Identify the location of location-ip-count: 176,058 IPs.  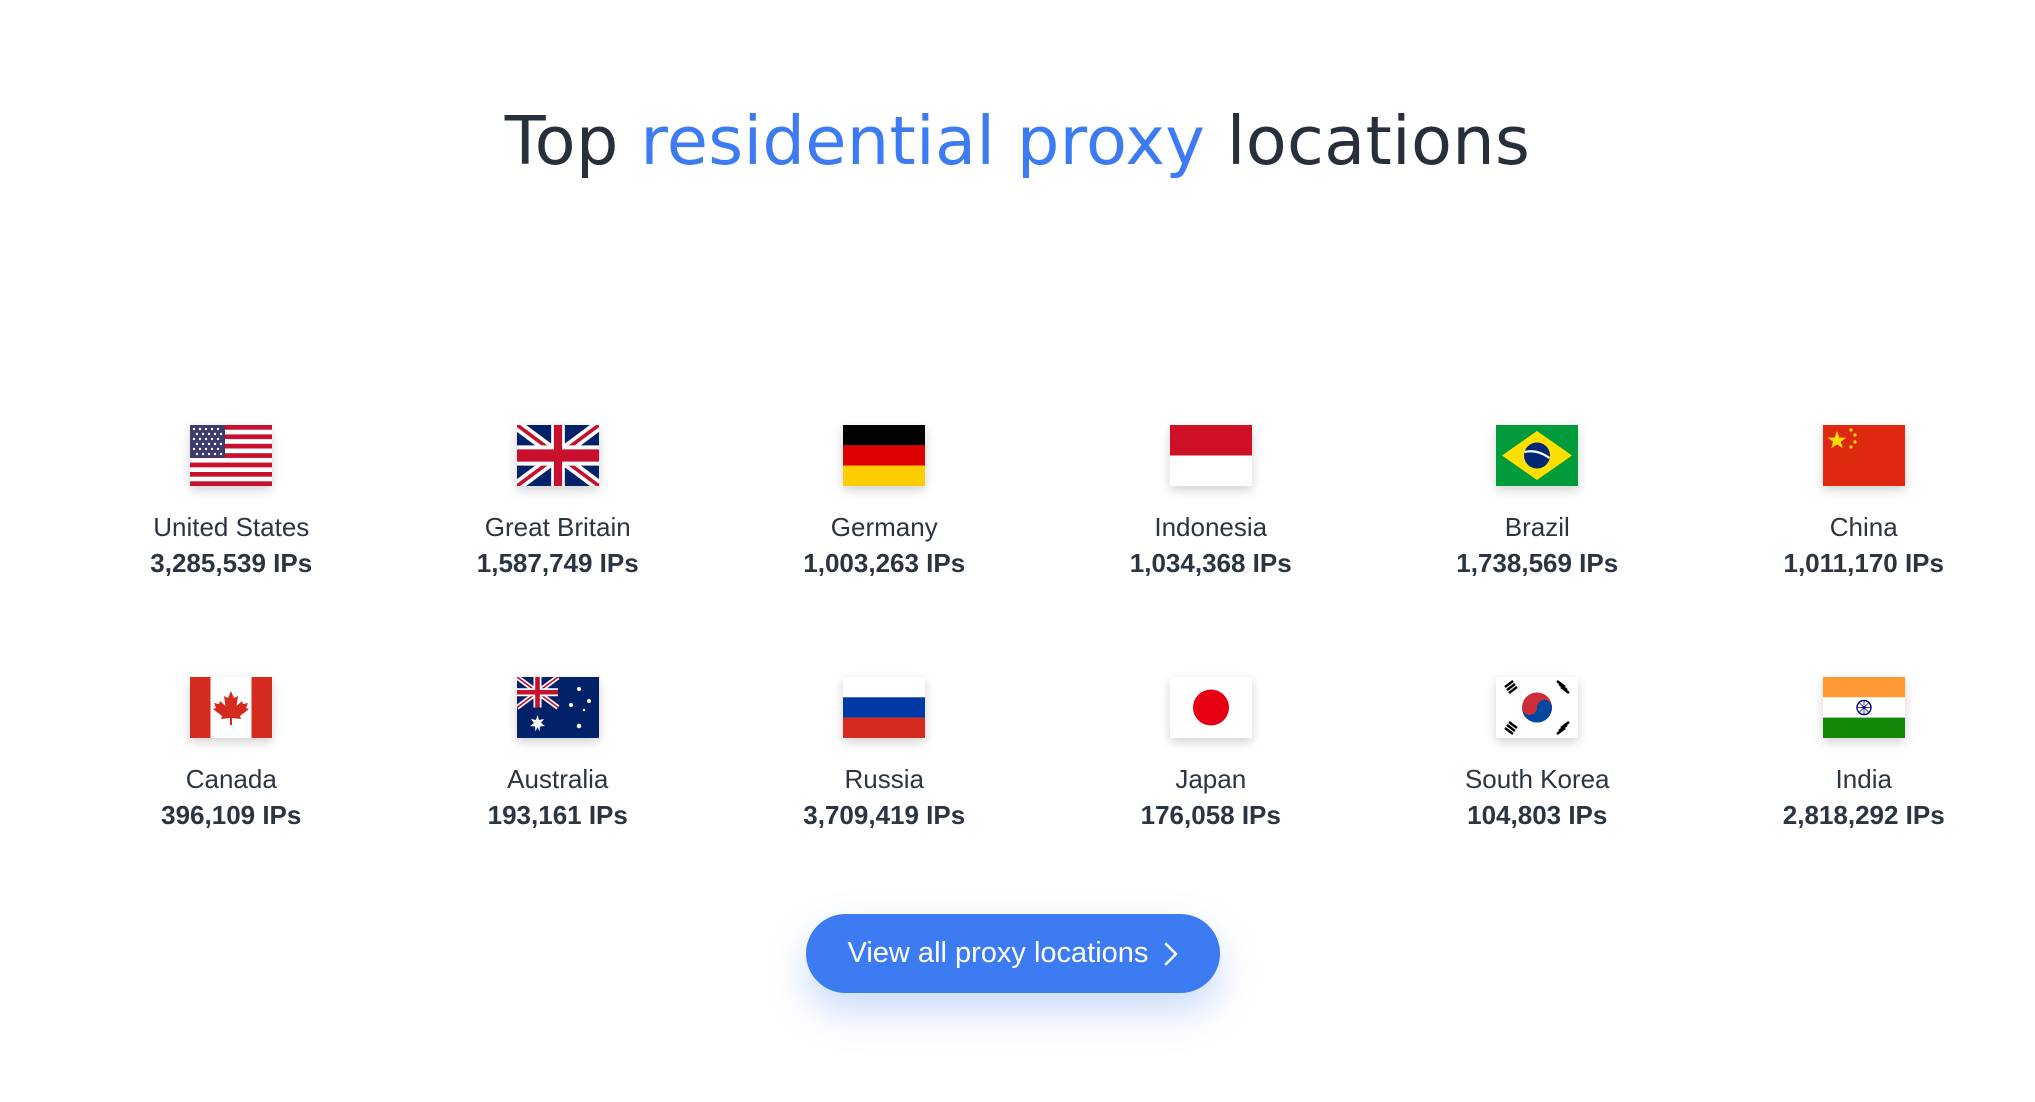
(1210, 815).